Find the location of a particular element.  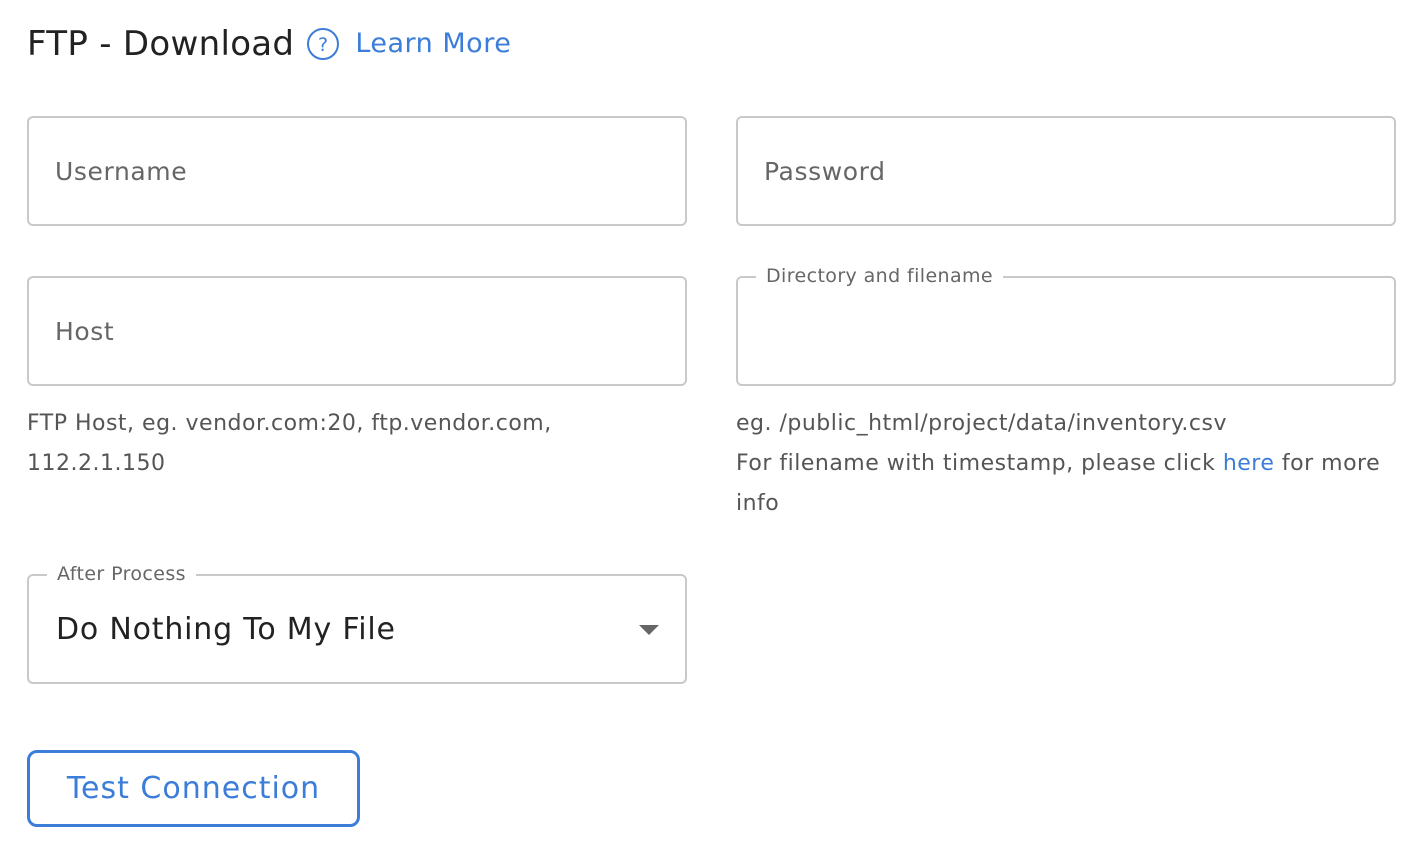

username-field is located at coordinates (357, 171).